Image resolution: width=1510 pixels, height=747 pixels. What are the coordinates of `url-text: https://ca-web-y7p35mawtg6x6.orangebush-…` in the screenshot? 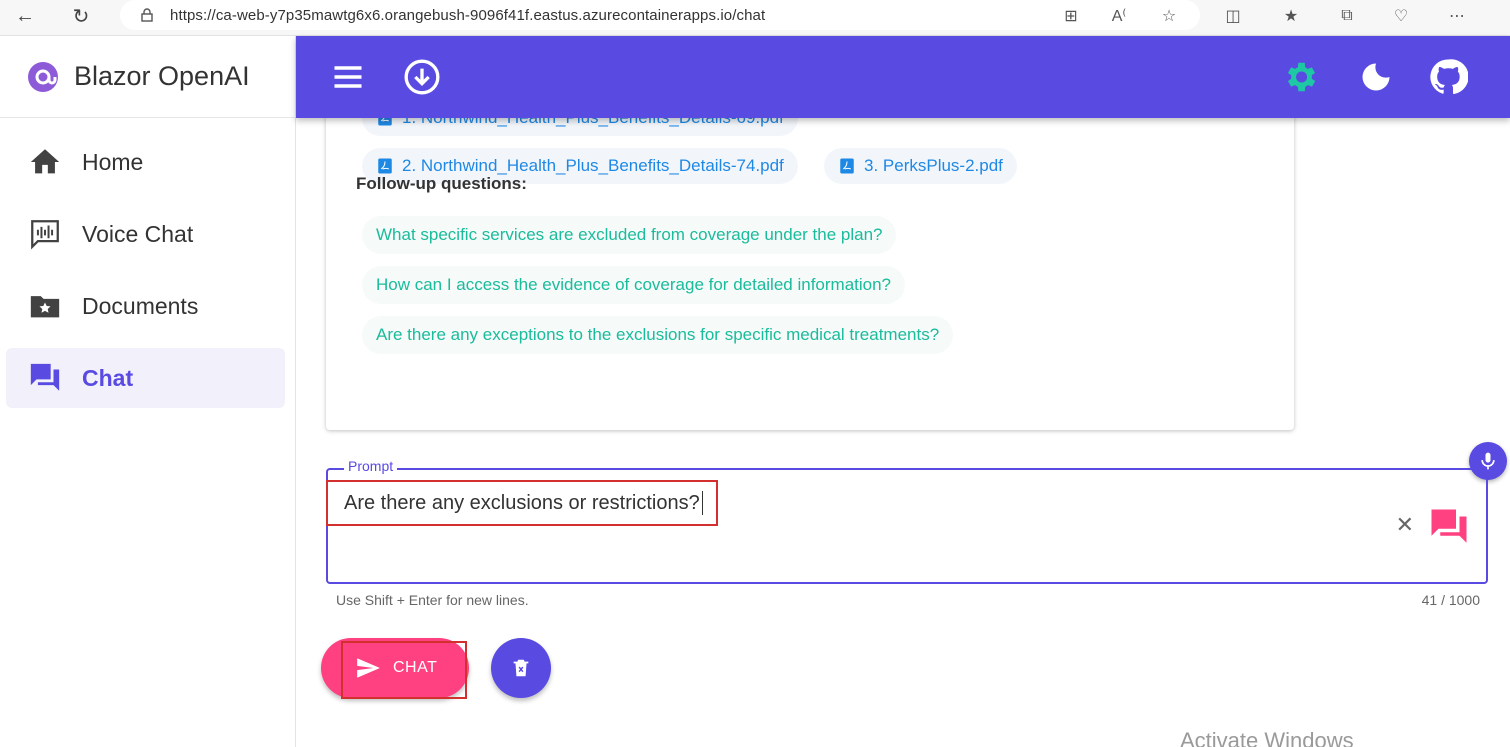 It's located at (468, 15).